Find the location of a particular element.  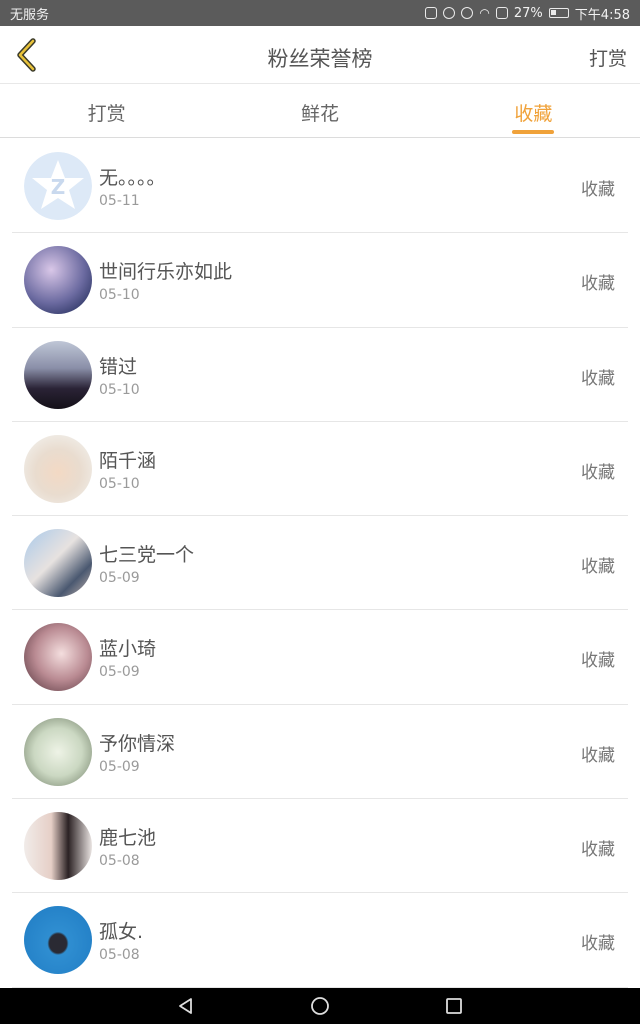

list-item: 孤女. 05-08 收藏 is located at coordinates (320, 940).